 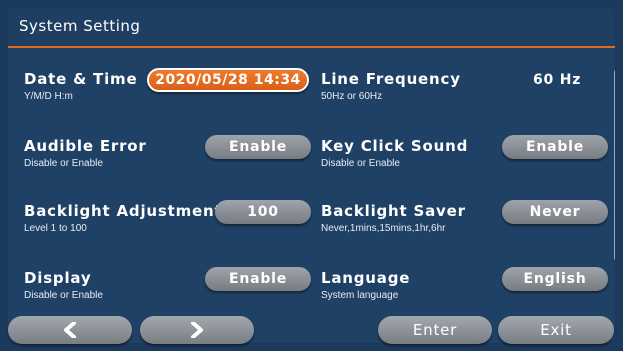 I want to click on setting-backlight-adjustment-name: Backlight Adjustment, so click(x=123, y=211).